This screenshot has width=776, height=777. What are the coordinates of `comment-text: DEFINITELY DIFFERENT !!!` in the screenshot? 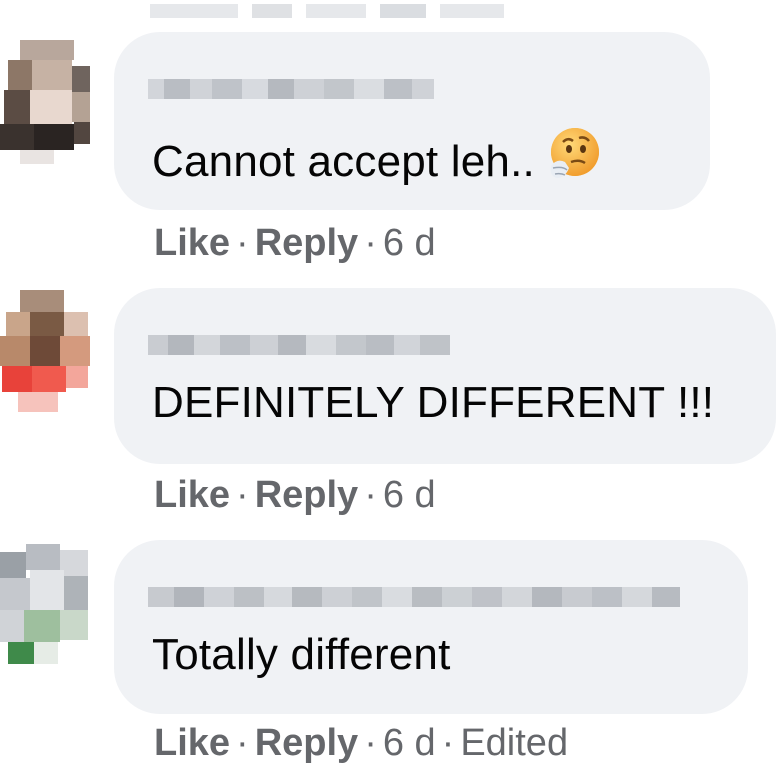 It's located at (433, 402).